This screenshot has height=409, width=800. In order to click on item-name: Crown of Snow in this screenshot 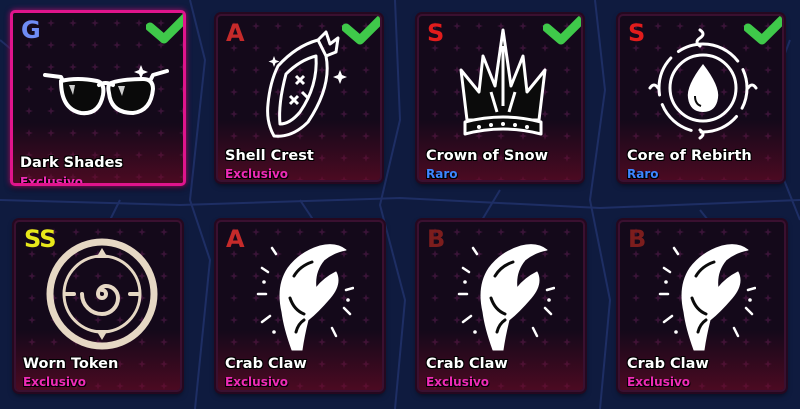, I will do `click(487, 156)`.